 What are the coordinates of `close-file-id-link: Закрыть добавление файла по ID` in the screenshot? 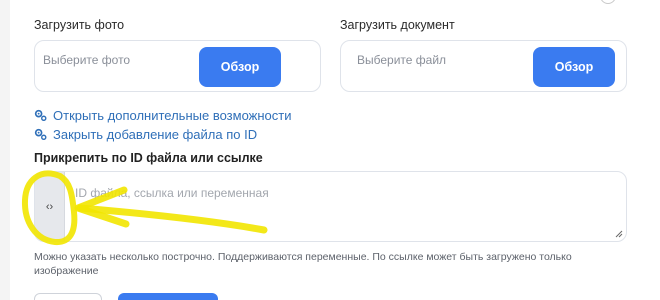 It's located at (145, 134).